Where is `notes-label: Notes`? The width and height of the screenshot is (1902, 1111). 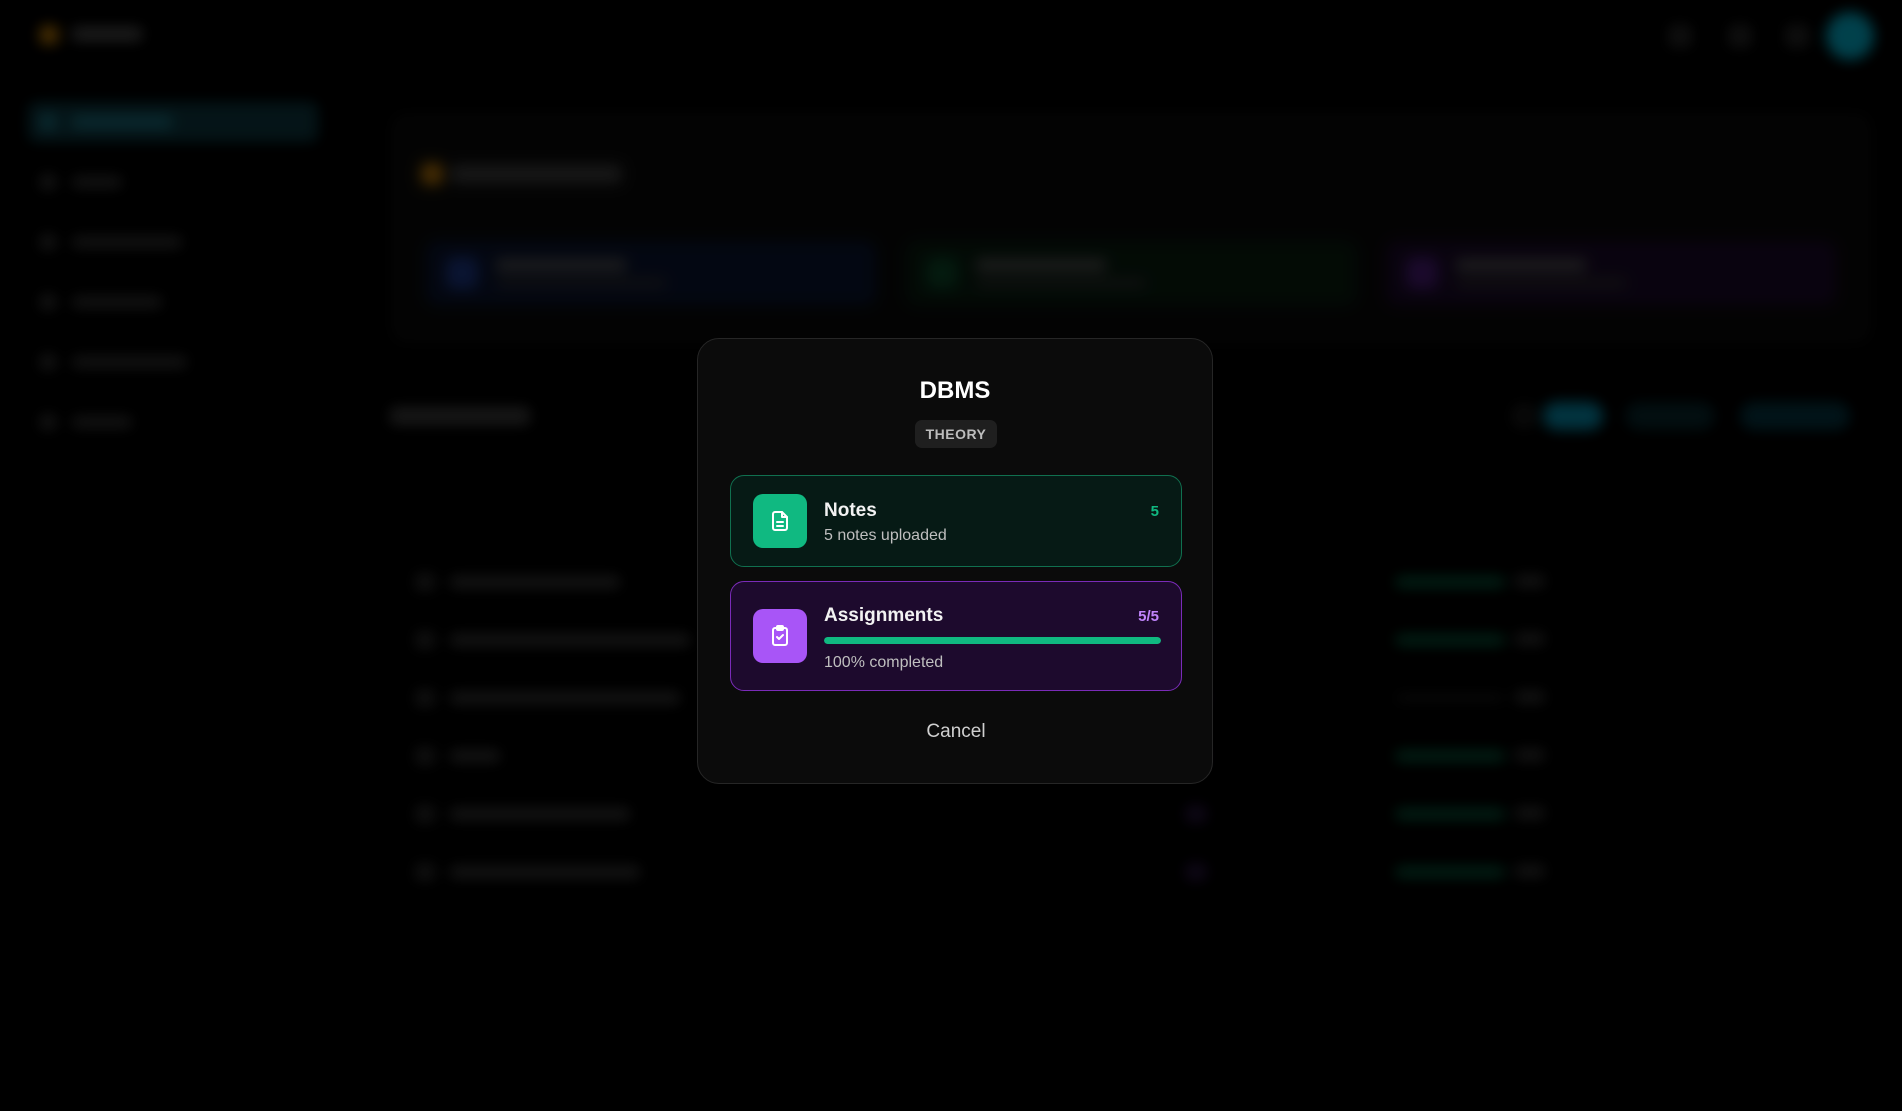
notes-label: Notes is located at coordinates (850, 510).